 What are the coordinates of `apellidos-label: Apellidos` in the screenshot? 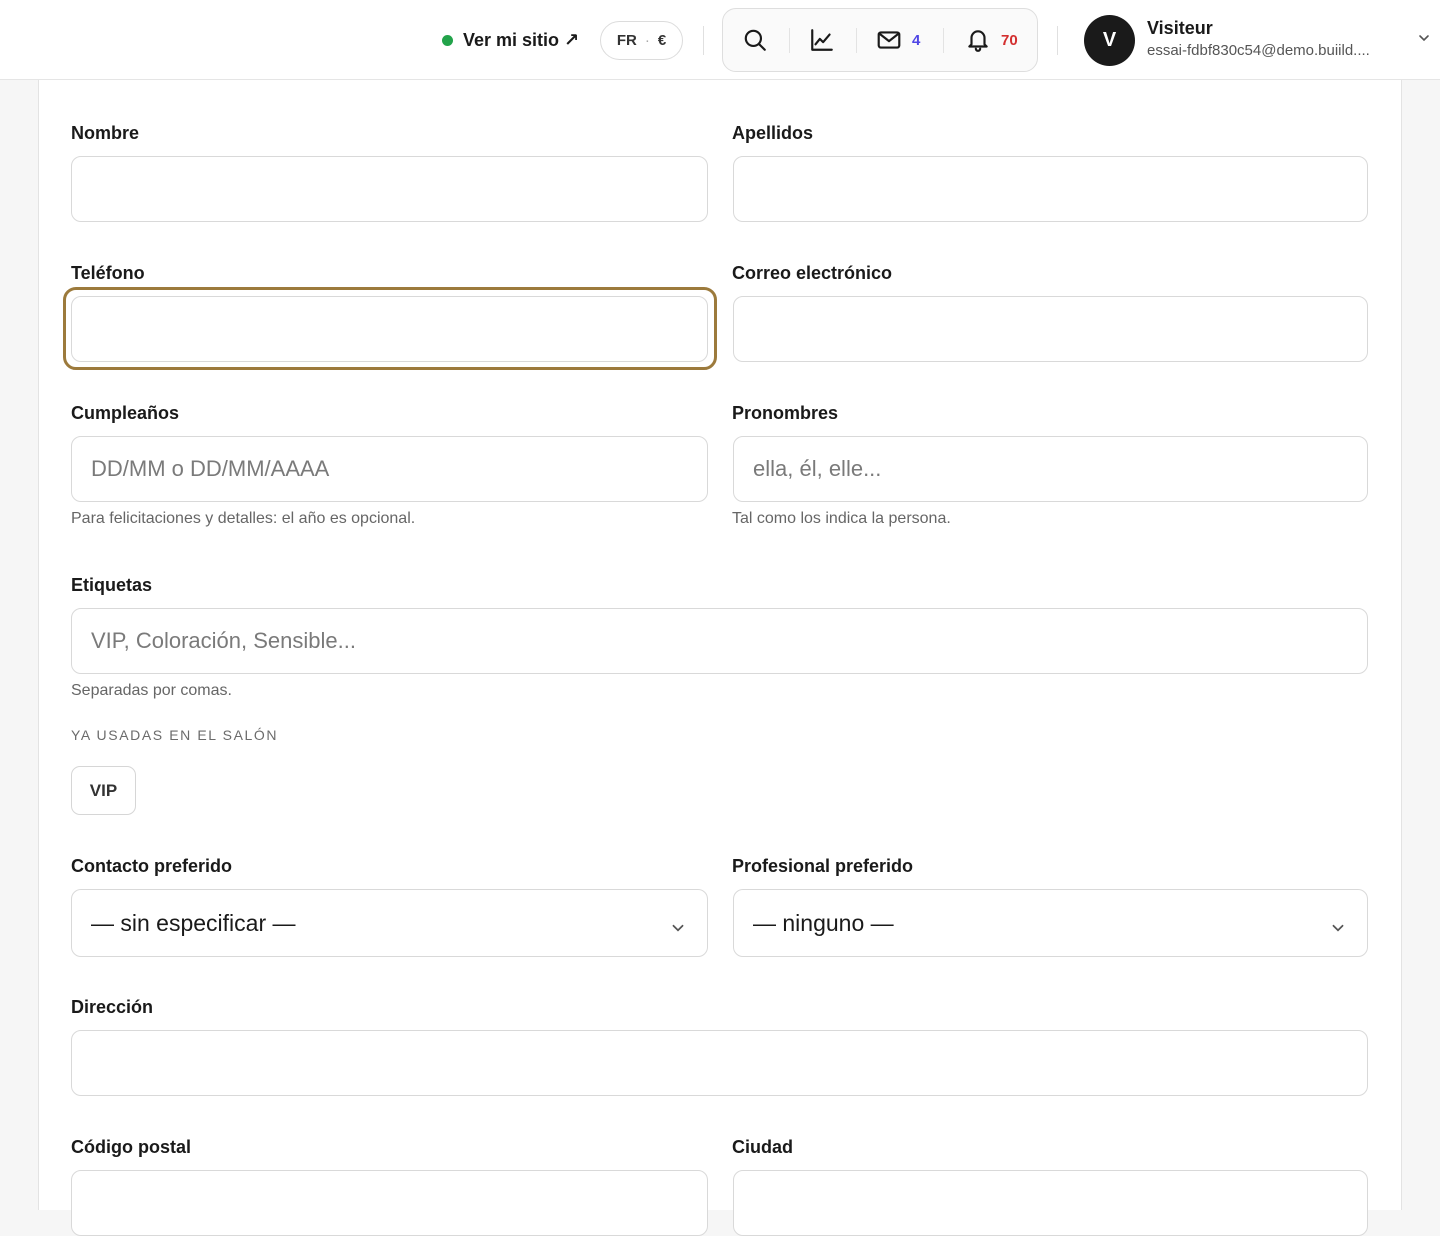 It's located at (773, 133).